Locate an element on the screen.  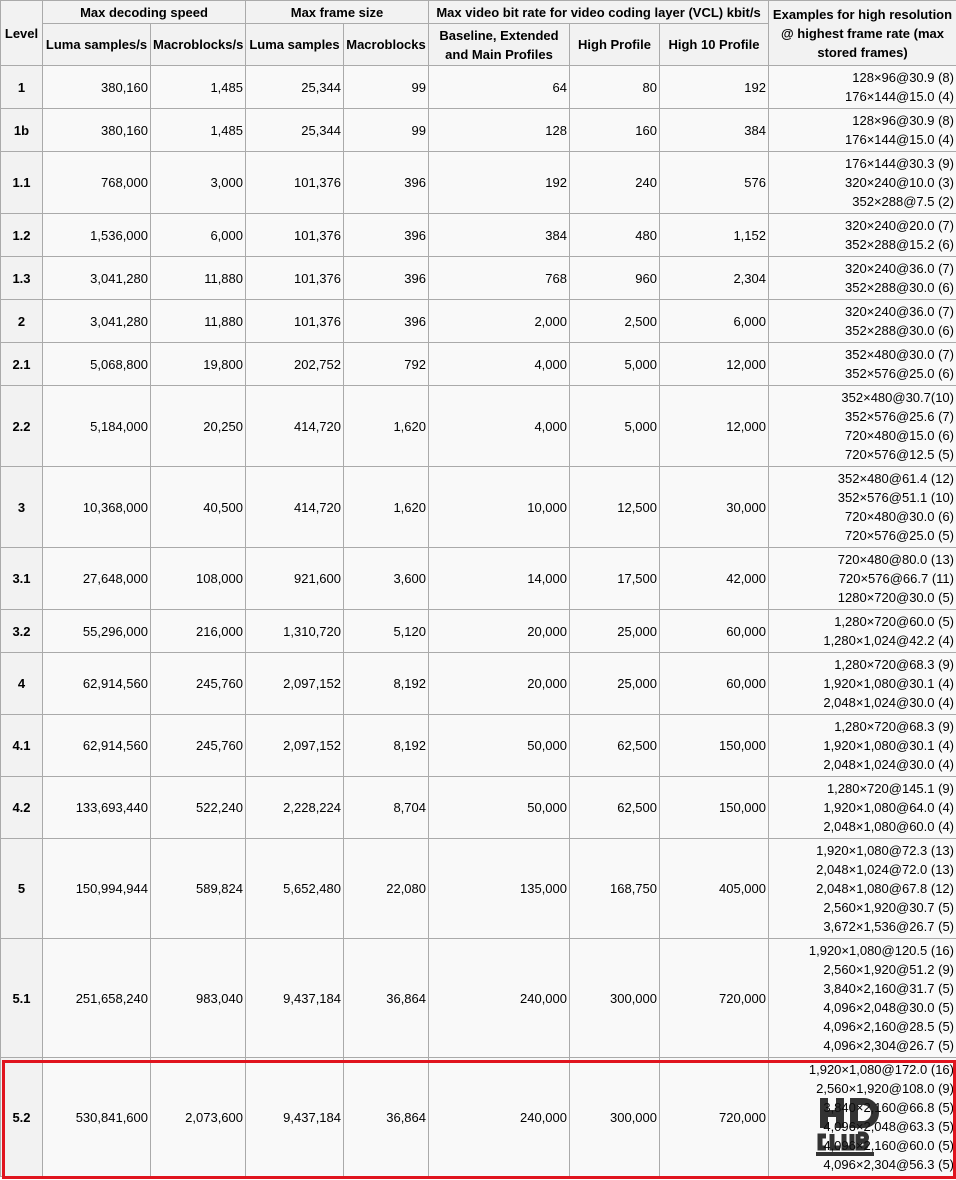
level-cell: 1.1 is located at coordinates (21, 182).